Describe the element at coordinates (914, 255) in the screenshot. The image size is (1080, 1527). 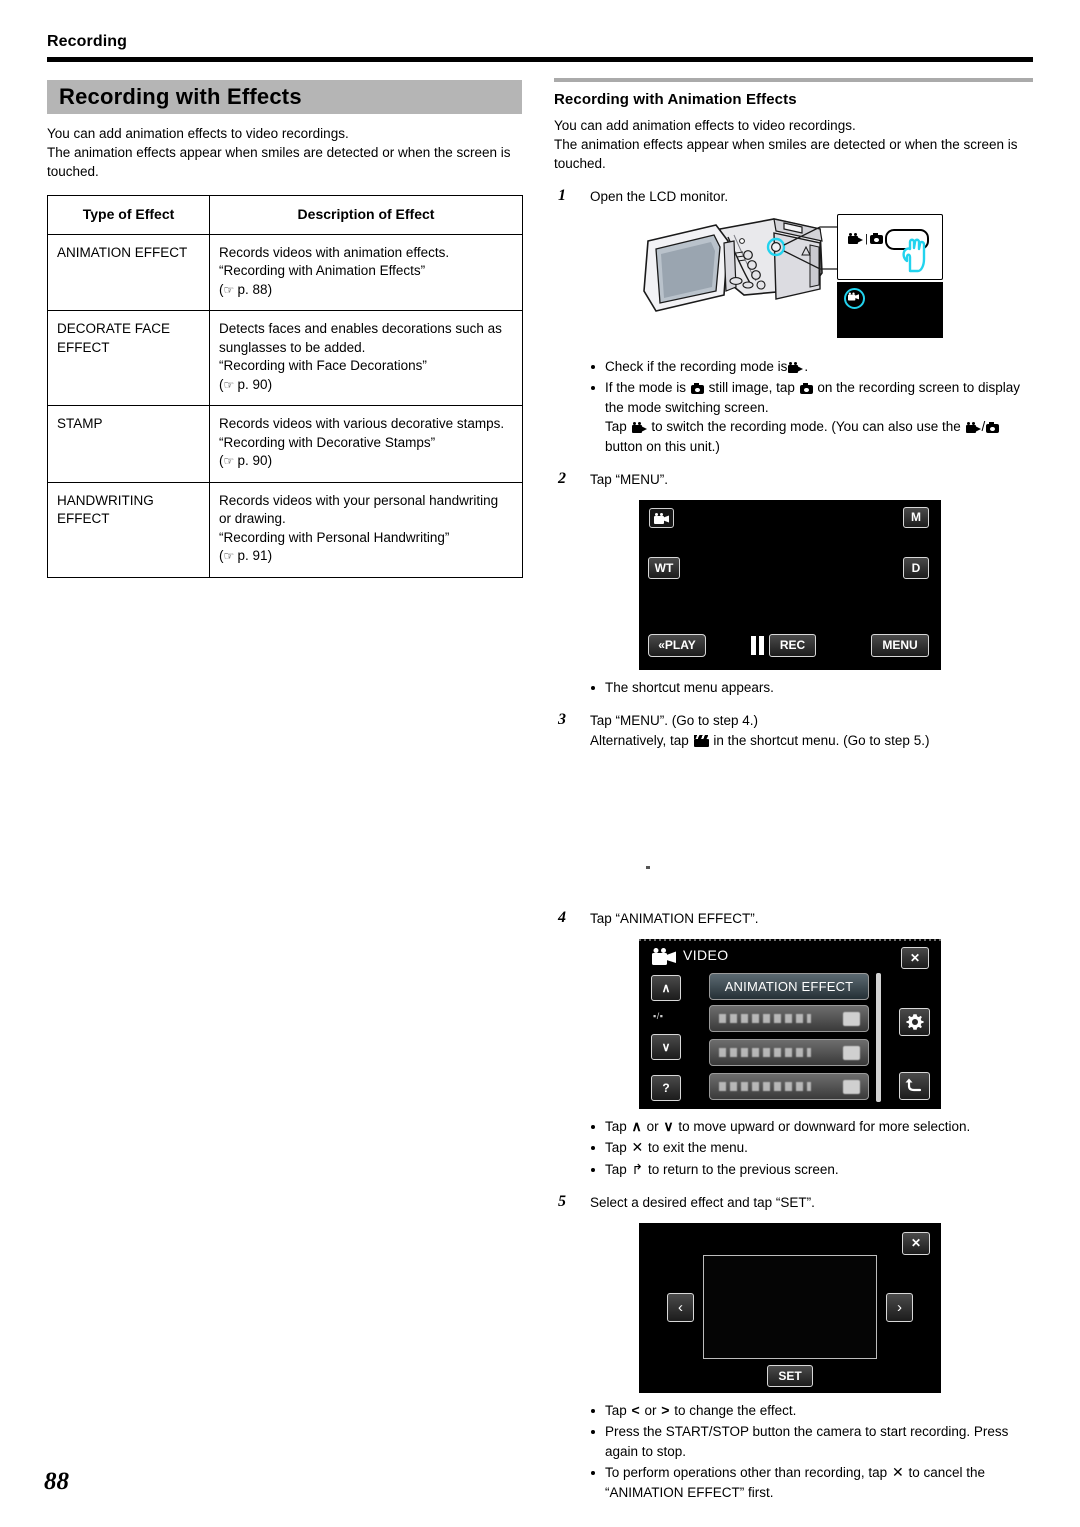
I see `pointing-hand-icon` at that location.